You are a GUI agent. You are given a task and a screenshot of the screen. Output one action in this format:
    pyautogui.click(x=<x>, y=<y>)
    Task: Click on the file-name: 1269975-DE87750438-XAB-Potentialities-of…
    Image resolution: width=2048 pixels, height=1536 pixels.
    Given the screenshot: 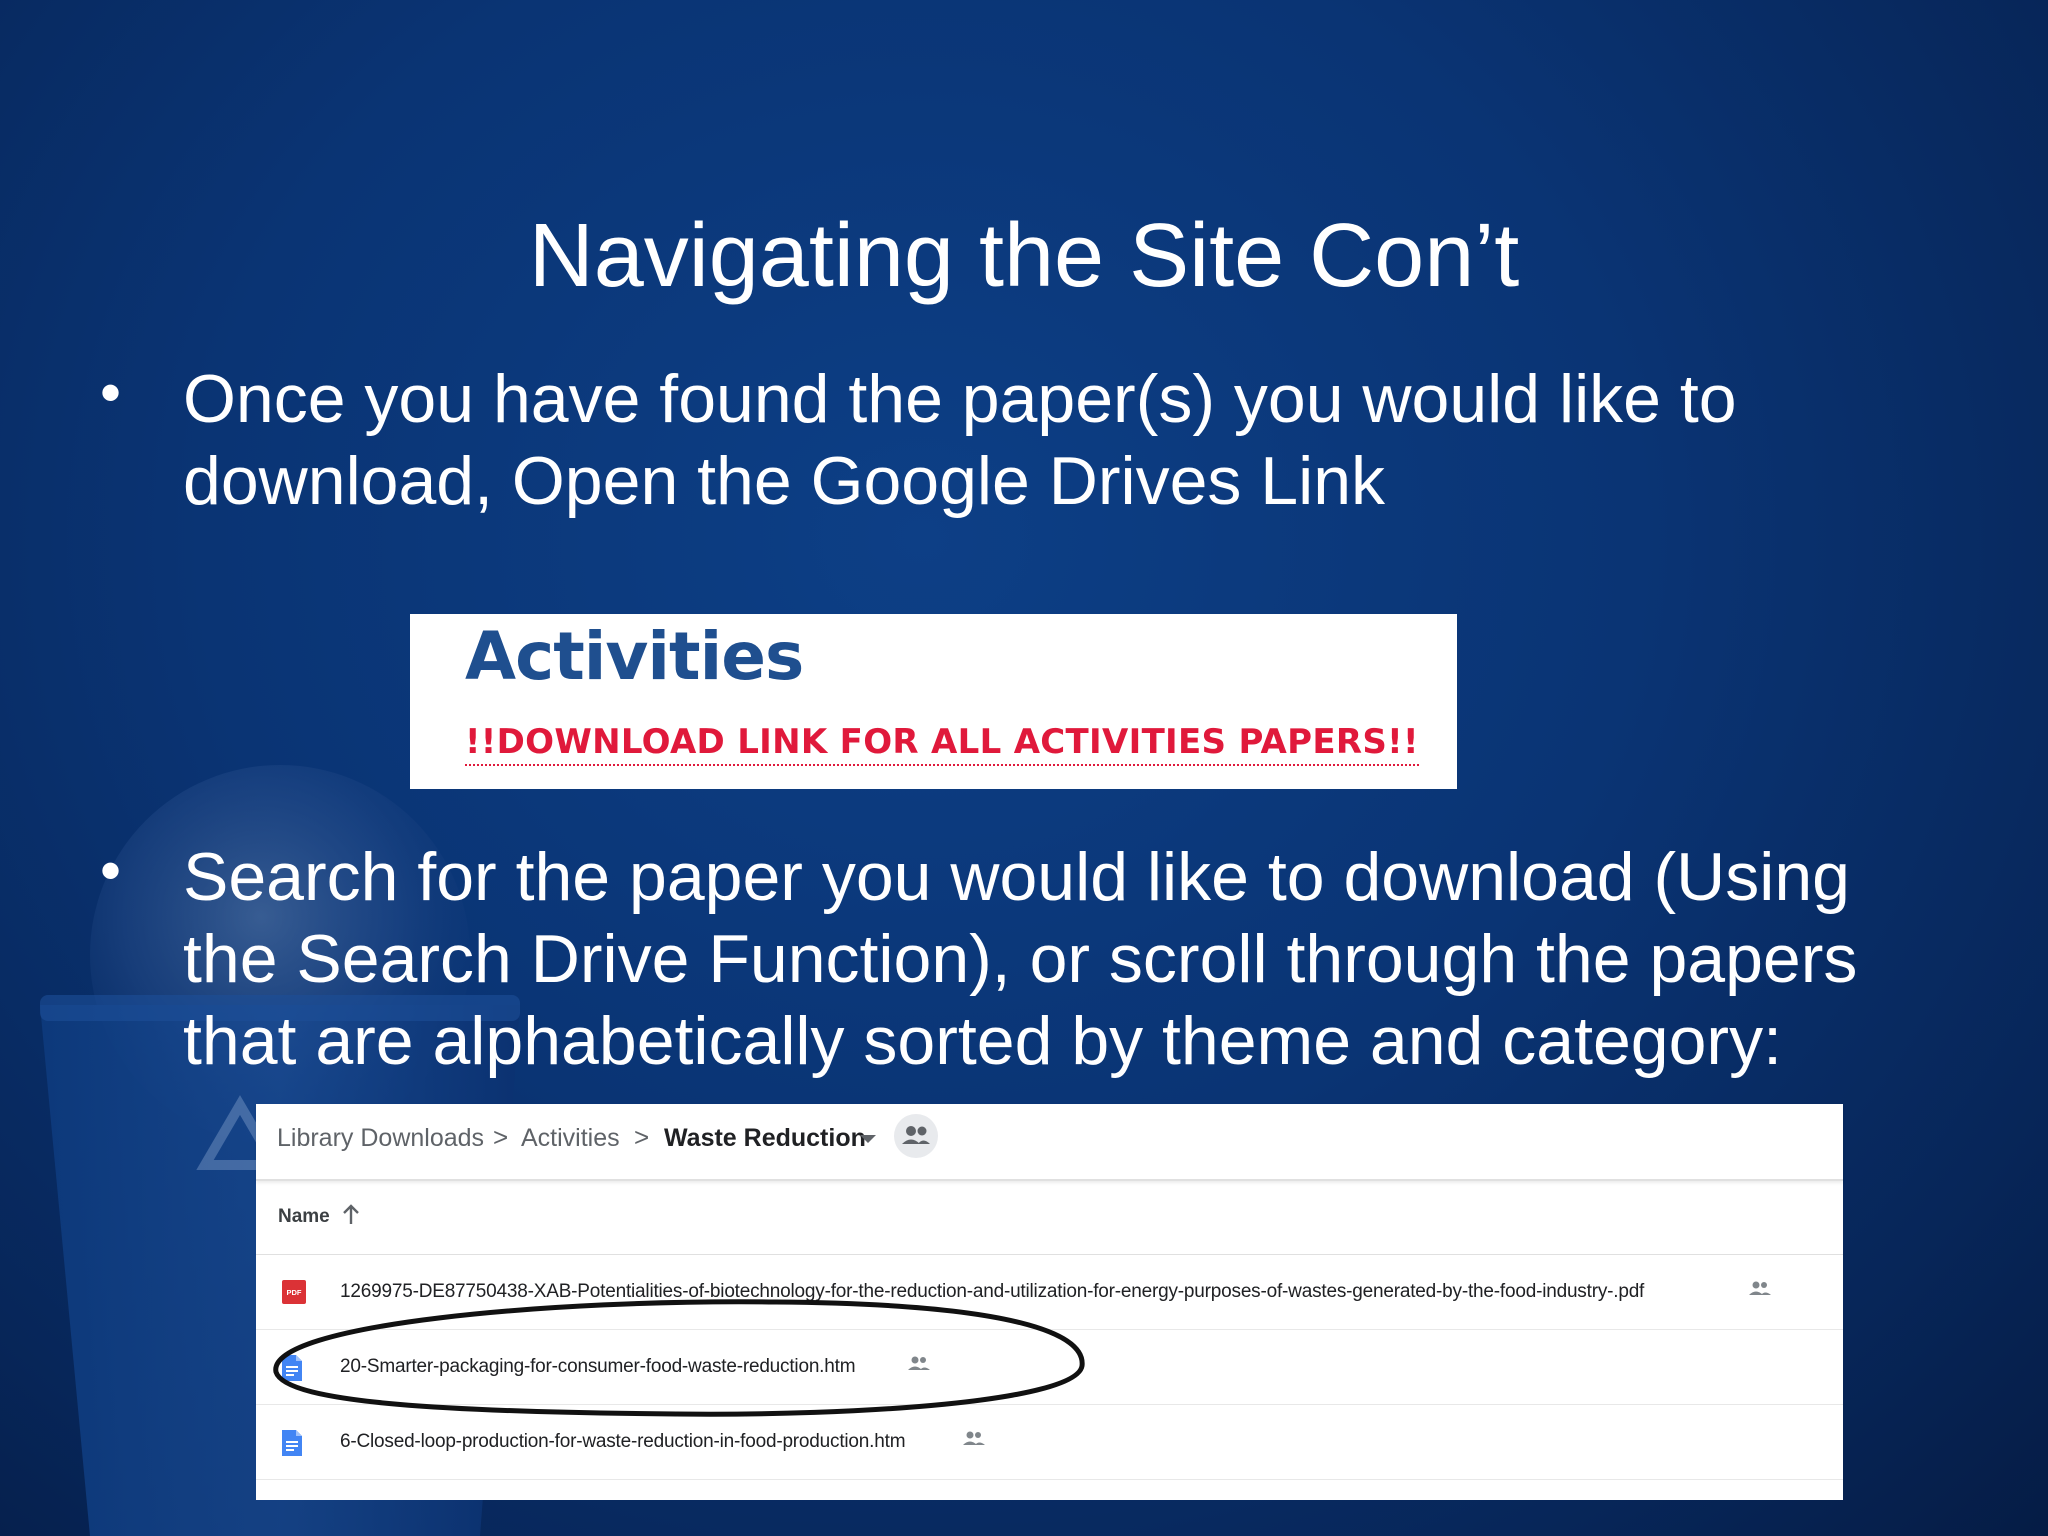 What is the action you would take?
    pyautogui.click(x=992, y=1292)
    